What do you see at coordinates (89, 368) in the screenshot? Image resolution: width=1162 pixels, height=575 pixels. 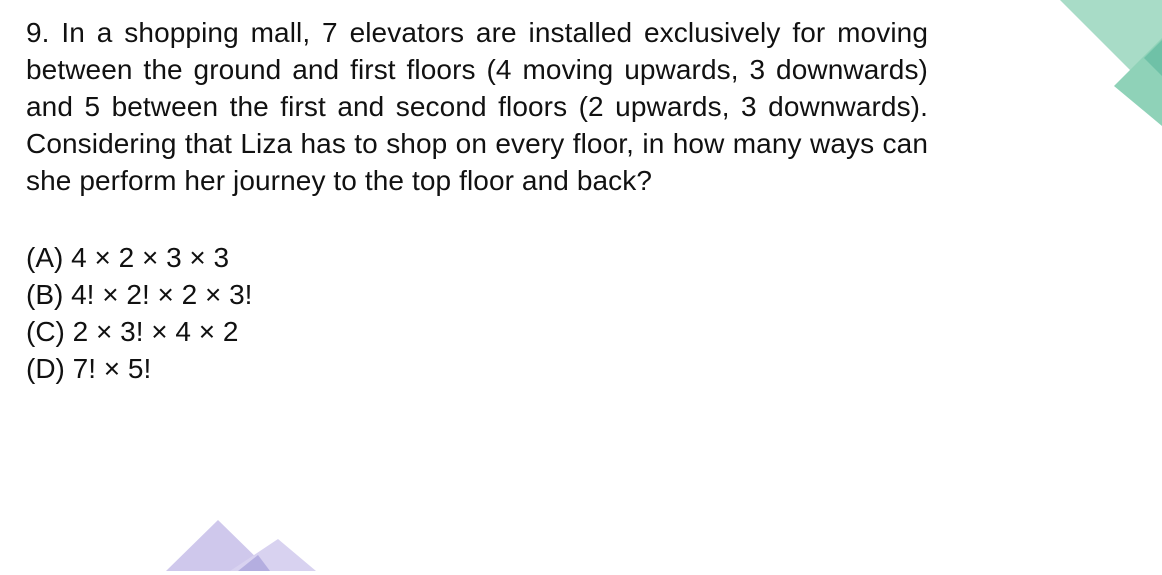 I see `option-d: (D) 7! × 5!` at bounding box center [89, 368].